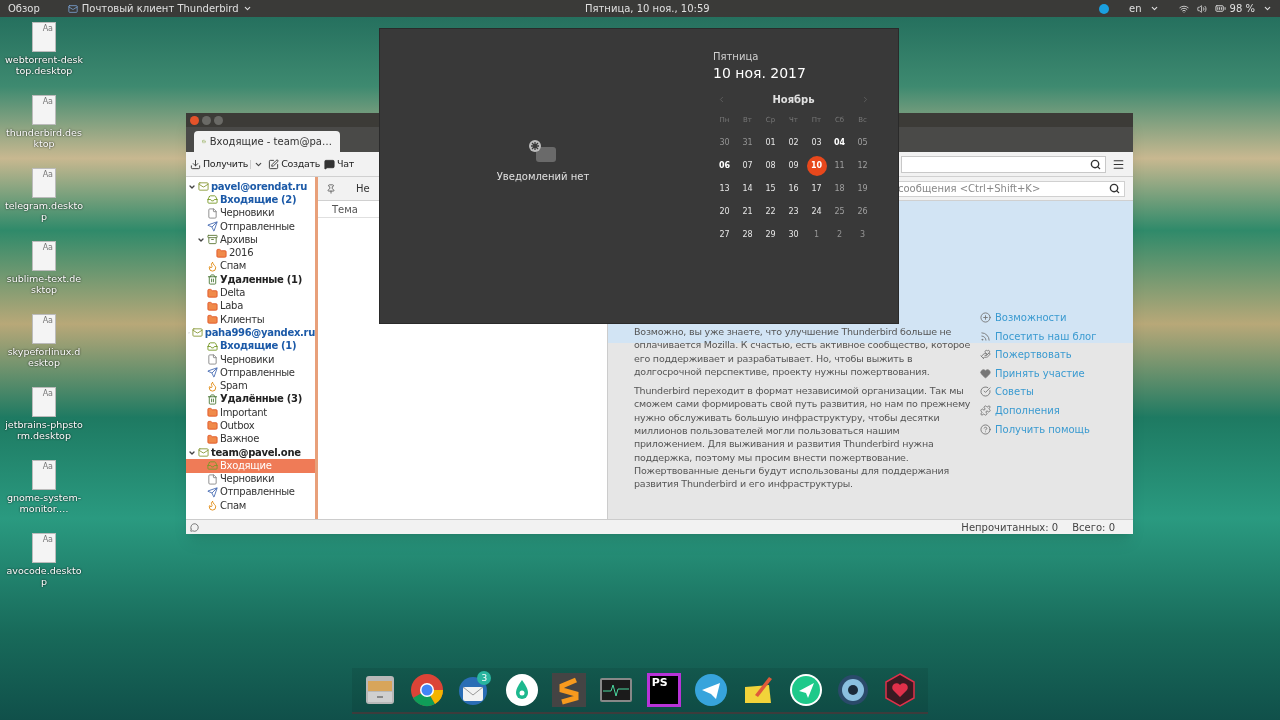 This screenshot has height=720, width=1280. Describe the element at coordinates (862, 189) in the screenshot. I see `day-cell: 19` at that location.